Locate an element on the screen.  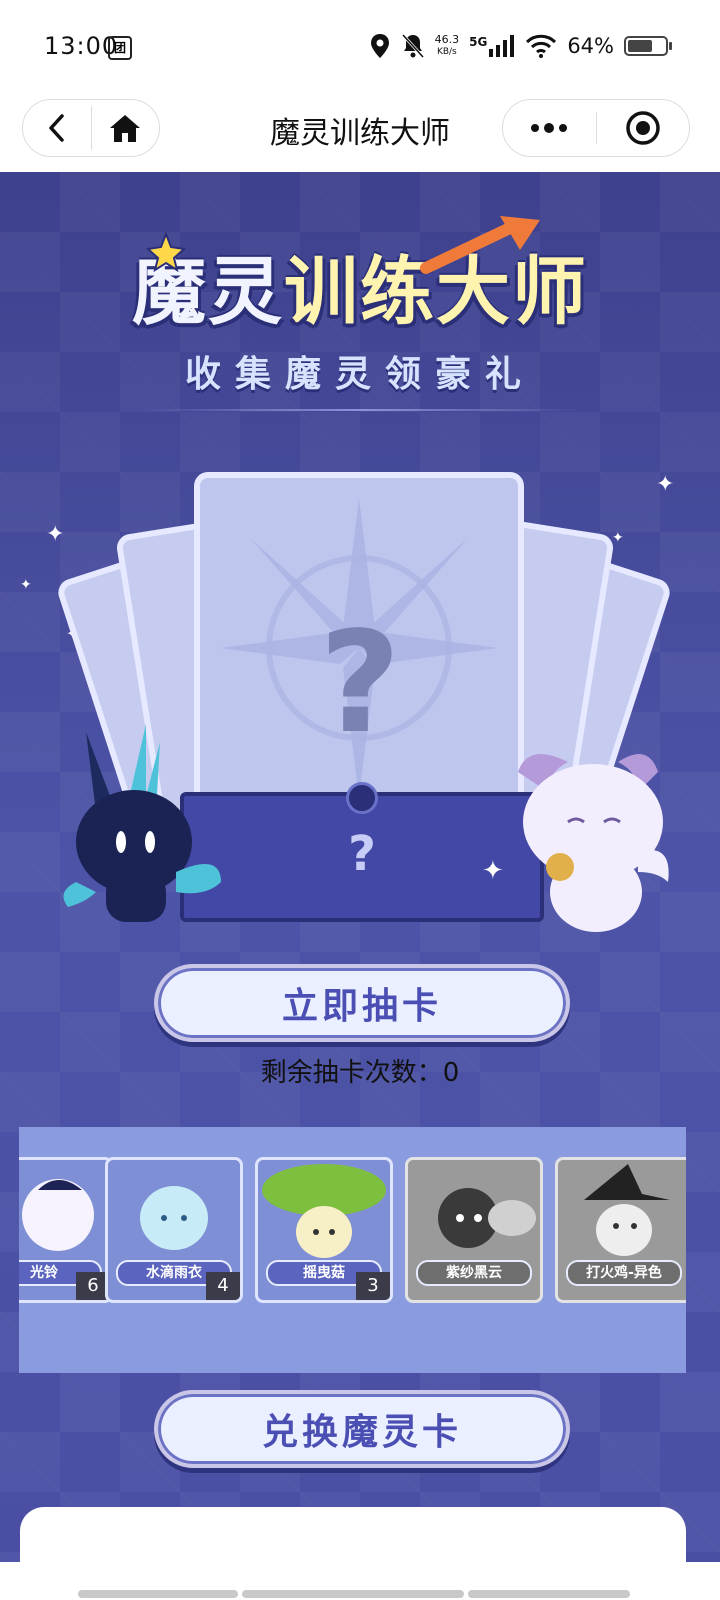
collection-card-locked: 打火鸡-异色 is located at coordinates (620, 1230).